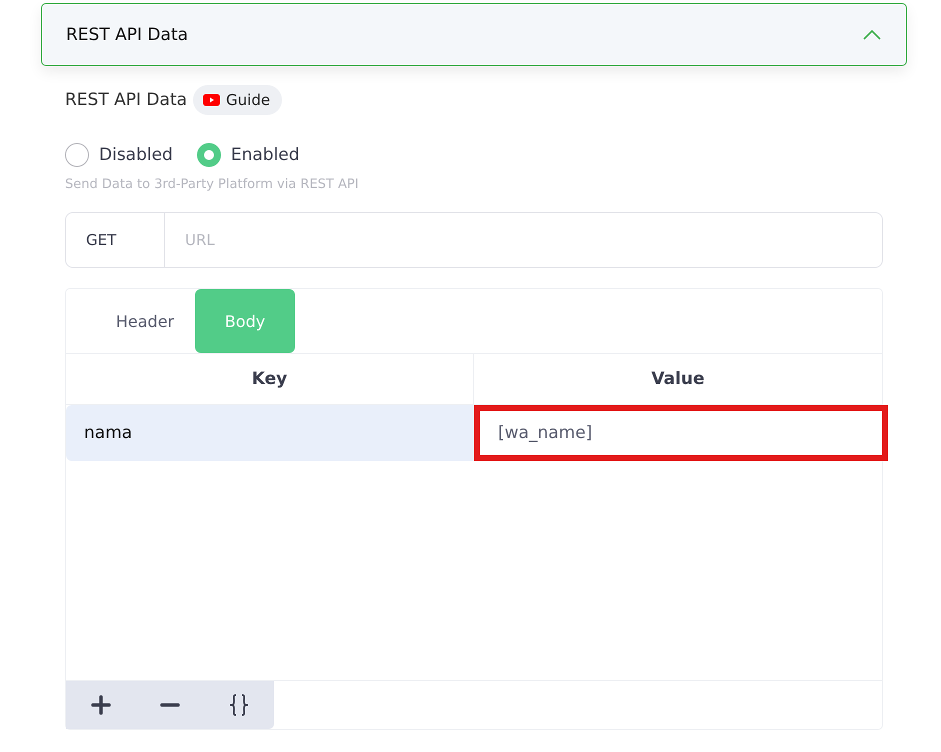 Image resolution: width=941 pixels, height=752 pixels. I want to click on accordion-title: REST API Data, so click(127, 34).